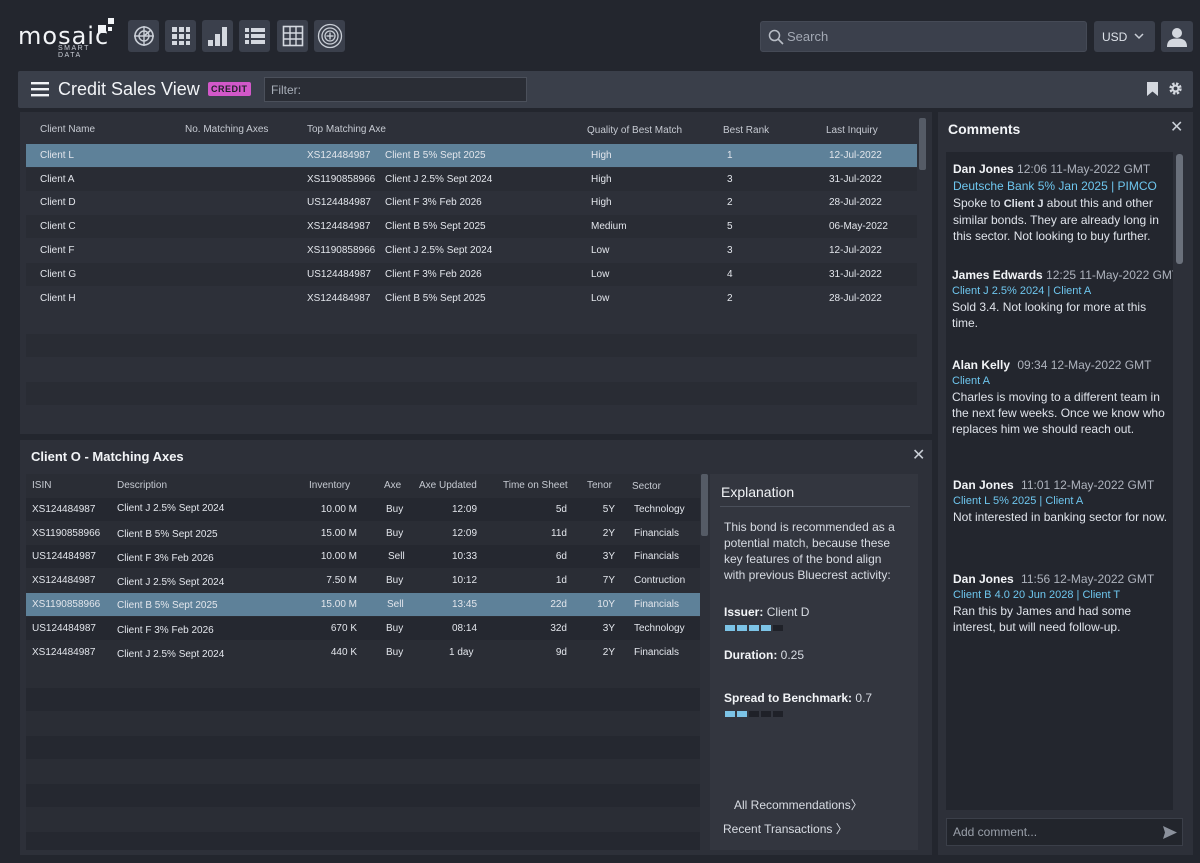  Describe the element at coordinates (439, 179) in the screenshot. I see `bond-cell: Client J 2.5% Sept 2024` at that location.